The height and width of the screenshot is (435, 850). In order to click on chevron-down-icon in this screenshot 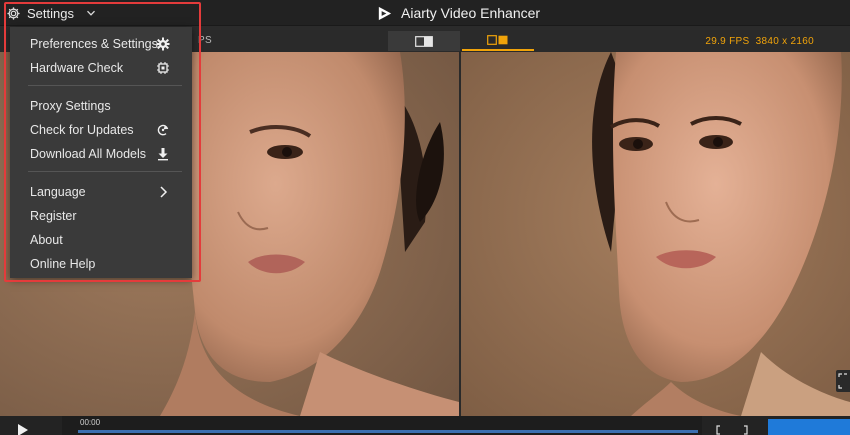, I will do `click(91, 13)`.